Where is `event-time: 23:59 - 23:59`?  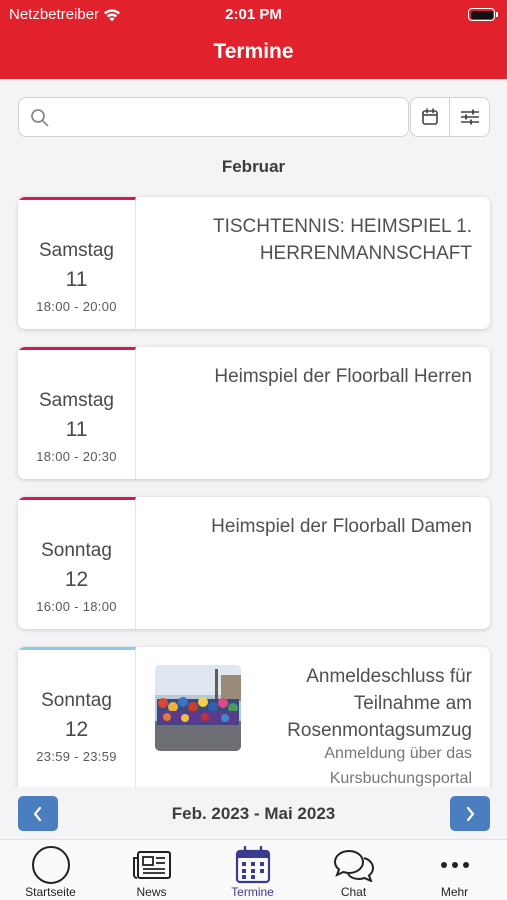
event-time: 23:59 - 23:59 is located at coordinates (76, 756).